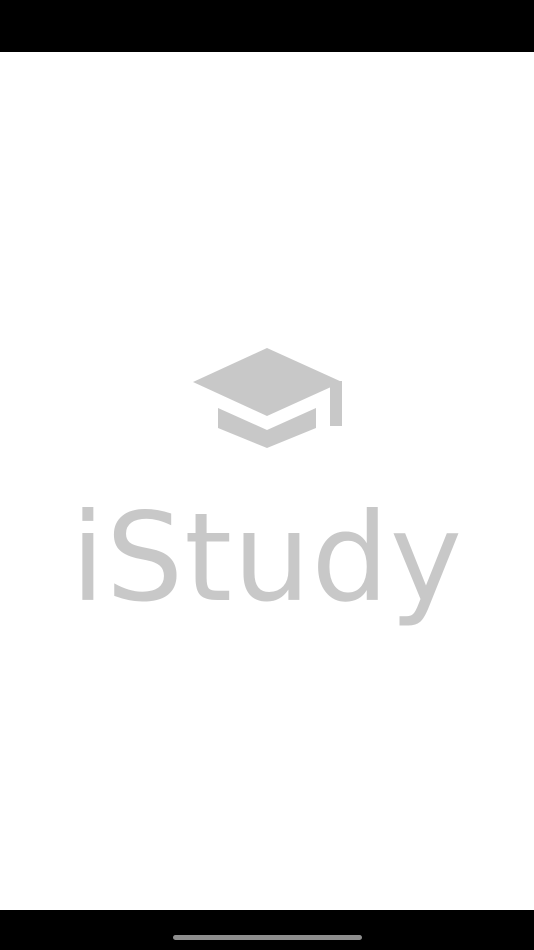 This screenshot has height=950, width=534. I want to click on home-indicator, so click(267, 937).